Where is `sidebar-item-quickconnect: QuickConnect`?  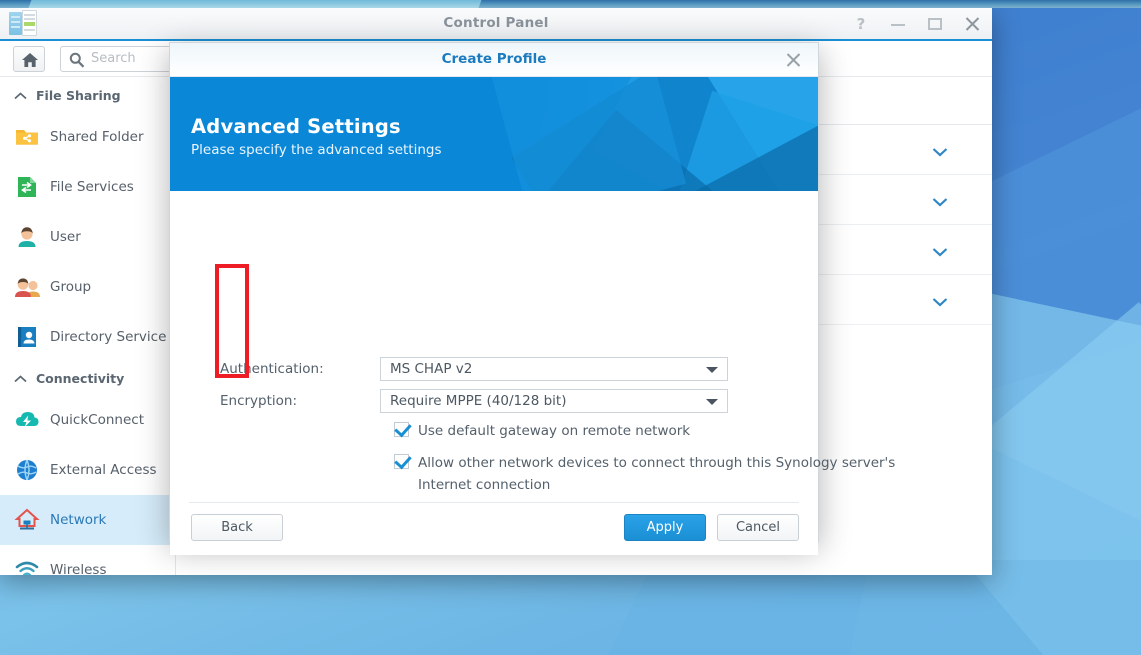
sidebar-item-quickconnect: QuickConnect is located at coordinates (87, 420).